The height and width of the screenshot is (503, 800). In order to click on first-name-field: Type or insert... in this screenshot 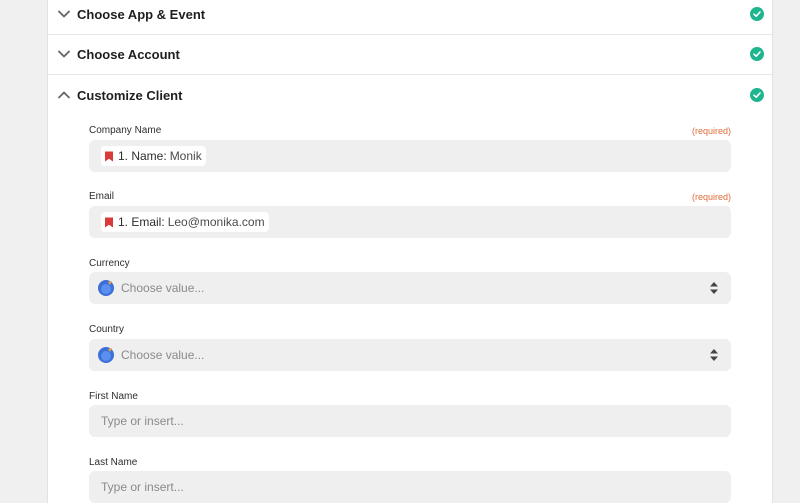, I will do `click(410, 421)`.